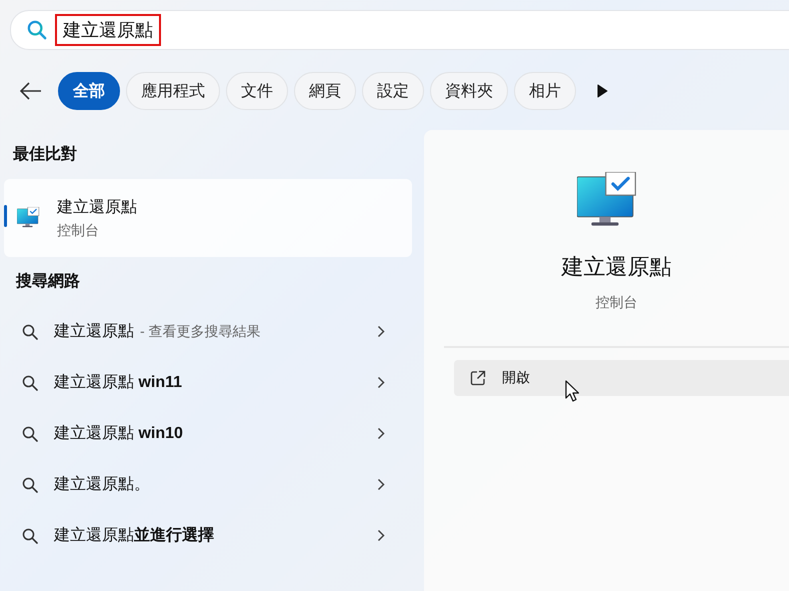 The height and width of the screenshot is (591, 789). Describe the element at coordinates (134, 536) in the screenshot. I see `suggestion-text: 建立還原點並進行選擇` at that location.